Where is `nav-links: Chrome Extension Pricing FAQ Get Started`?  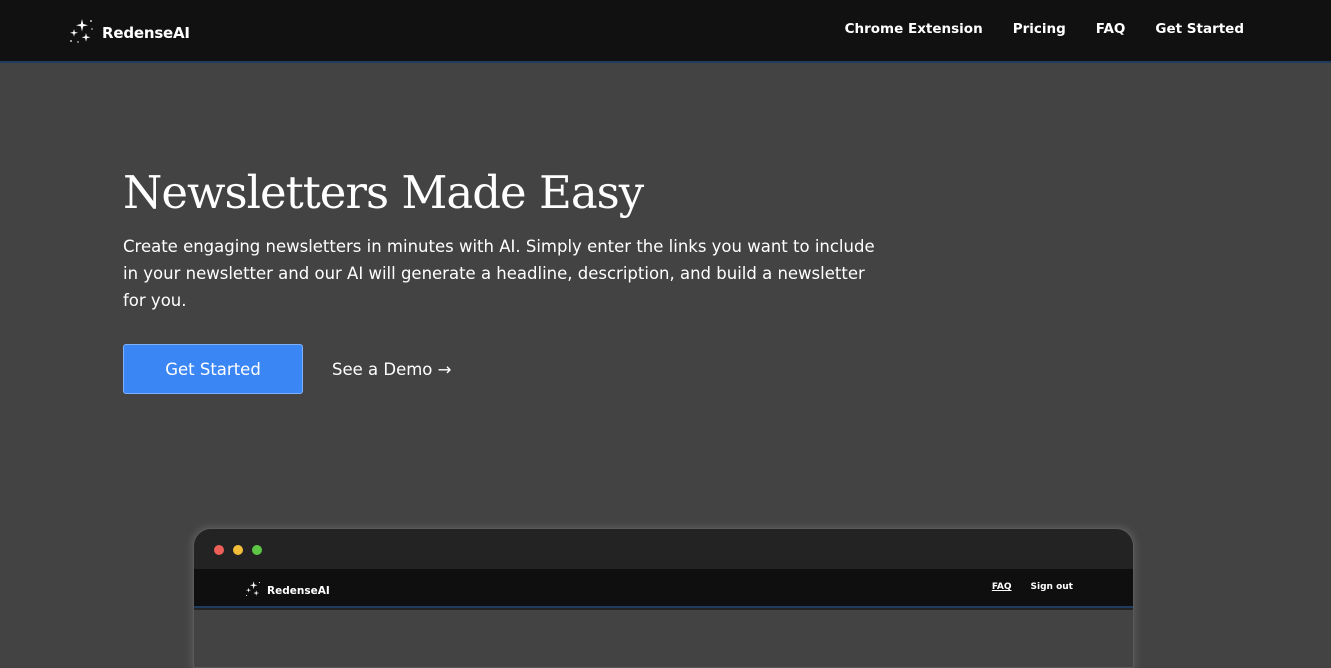 nav-links: Chrome Extension Pricing FAQ Get Started is located at coordinates (1044, 29).